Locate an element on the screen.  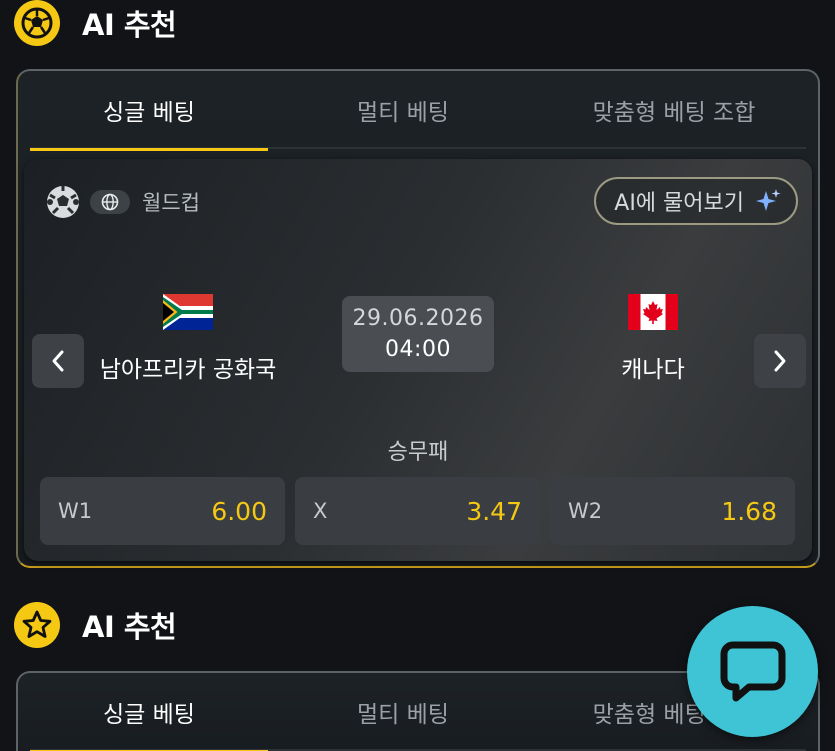
match-datetime: 29.06.2026 04:00 is located at coordinates (418, 334).